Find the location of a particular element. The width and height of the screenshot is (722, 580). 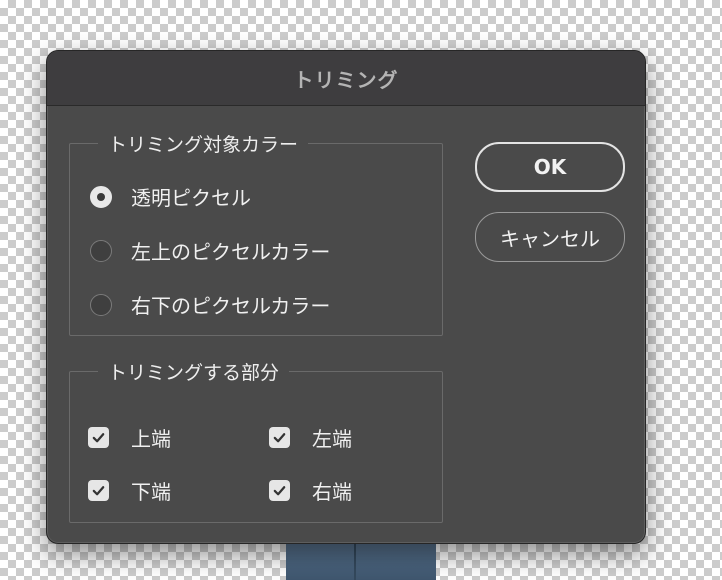

radio-transparent-pixels: 透明ピクセル is located at coordinates (170, 196).